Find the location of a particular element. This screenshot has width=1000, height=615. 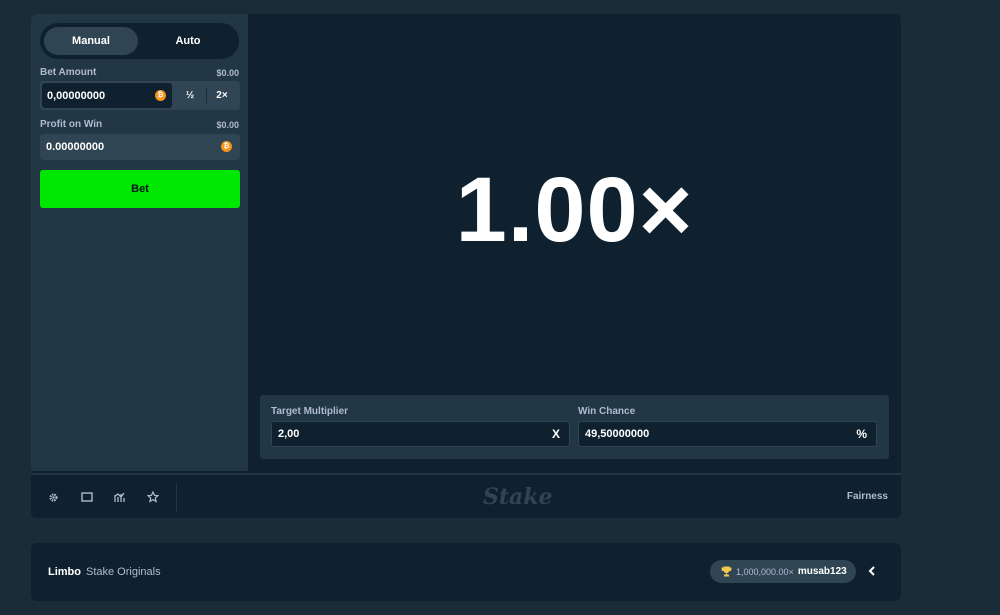

profit-value: 0.00000000 is located at coordinates (75, 147).